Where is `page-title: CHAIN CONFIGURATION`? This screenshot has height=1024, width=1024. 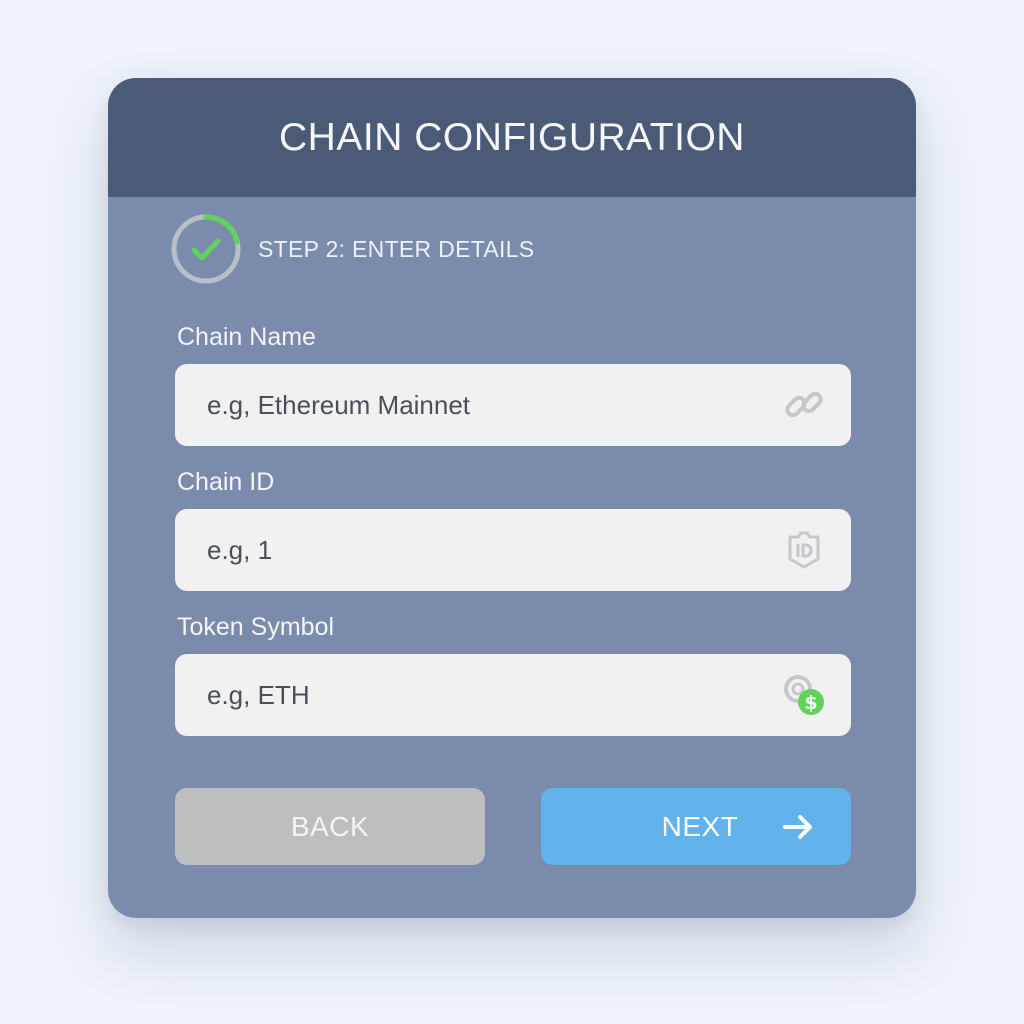 page-title: CHAIN CONFIGURATION is located at coordinates (512, 137).